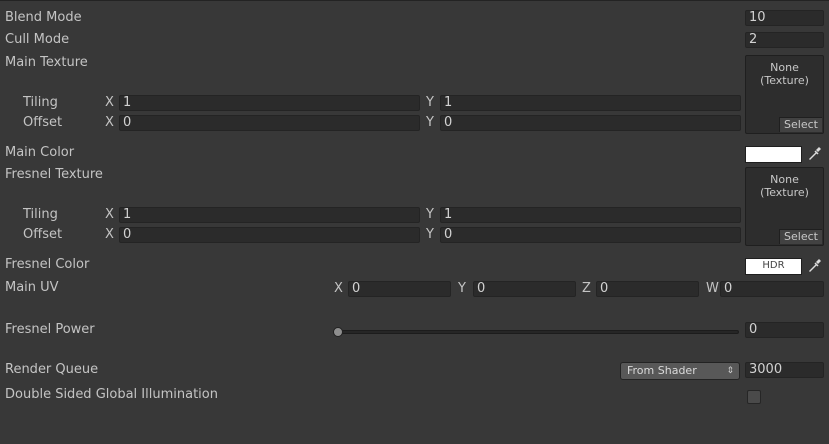 This screenshot has height=444, width=829. Describe the element at coordinates (586, 288) in the screenshot. I see `main-uv-z-axis: Z` at that location.